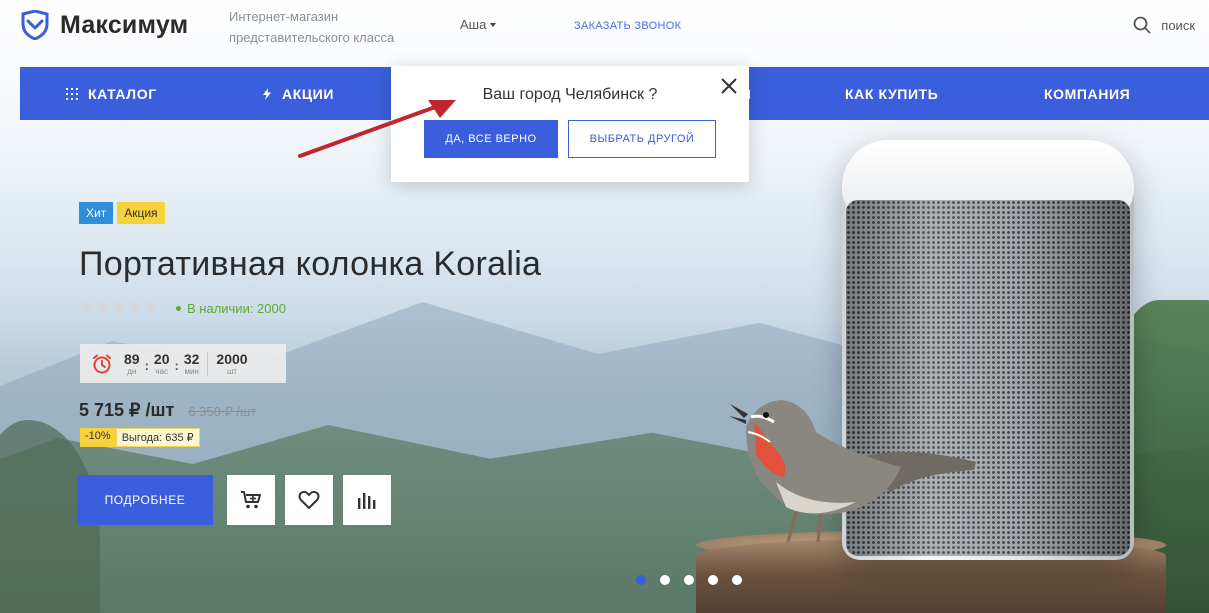  I want to click on badge-hit: Хит, so click(96, 213).